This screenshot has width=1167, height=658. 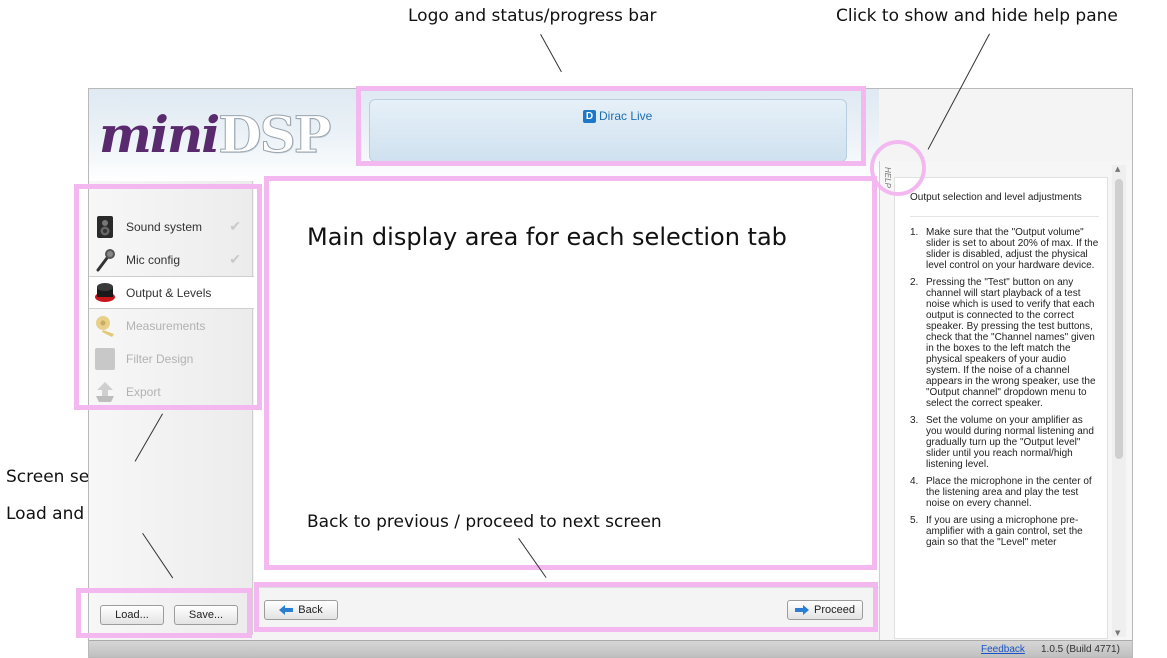 What do you see at coordinates (168, 297) in the screenshot?
I see `highlight-tabs` at bounding box center [168, 297].